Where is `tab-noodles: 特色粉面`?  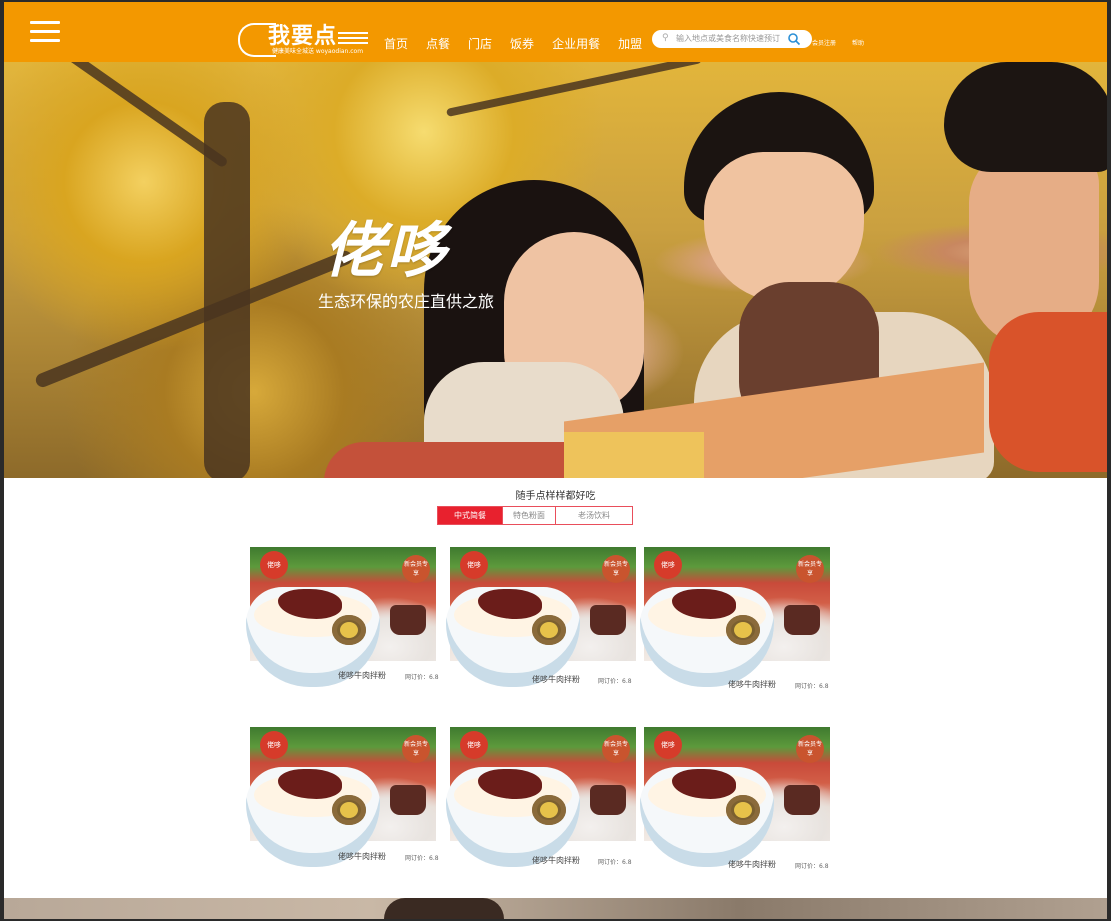
tab-noodles: 特色粉面 is located at coordinates (529, 515).